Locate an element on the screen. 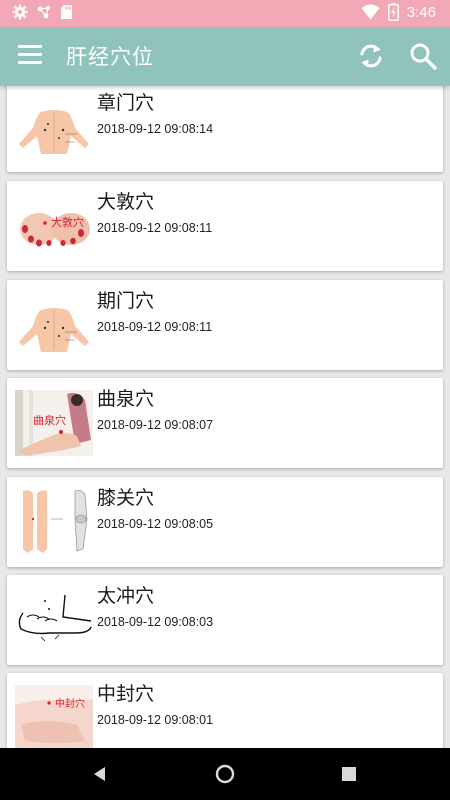  item-thumbnail: 大敦穴 is located at coordinates (54, 226).